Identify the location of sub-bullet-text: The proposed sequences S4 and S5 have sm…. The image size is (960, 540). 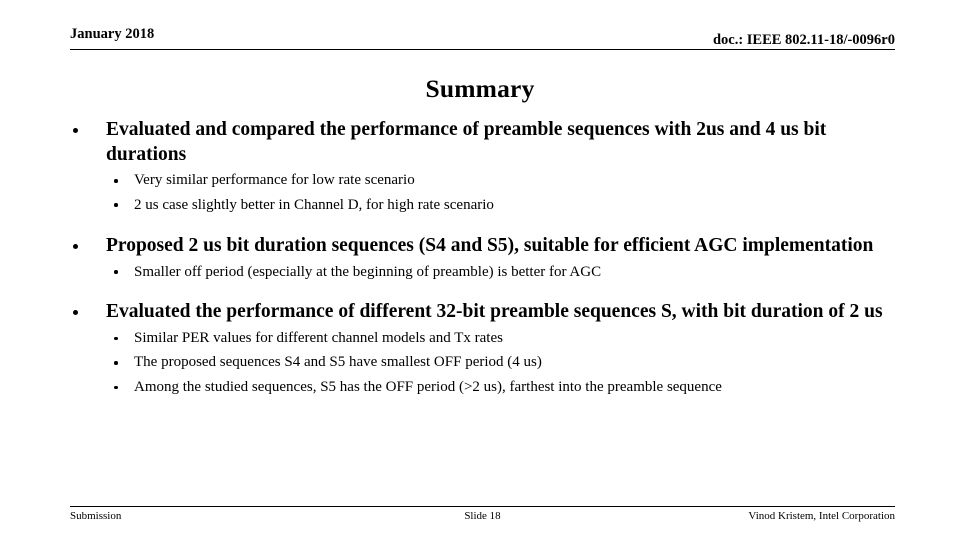
(338, 362).